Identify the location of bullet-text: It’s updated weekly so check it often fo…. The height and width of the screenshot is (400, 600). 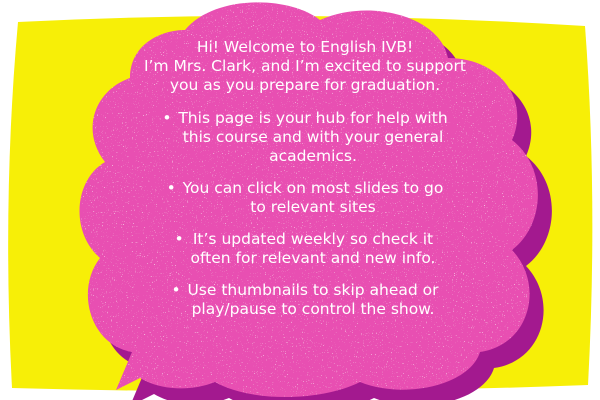
(313, 249).